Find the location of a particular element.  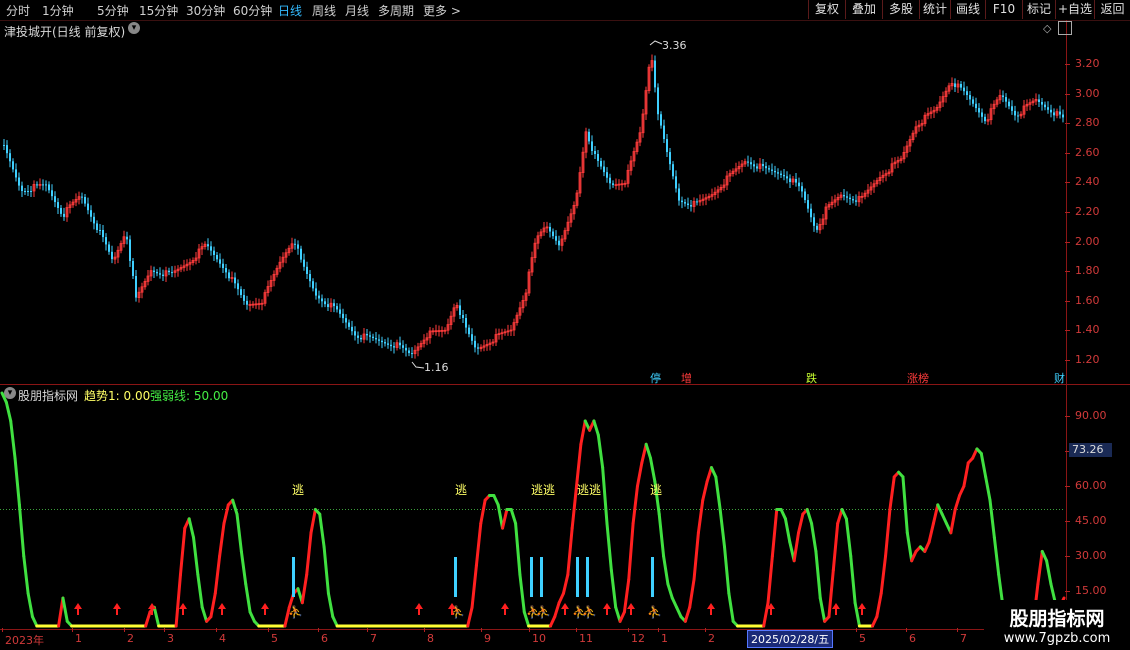

date-label: 11 is located at coordinates (586, 638).